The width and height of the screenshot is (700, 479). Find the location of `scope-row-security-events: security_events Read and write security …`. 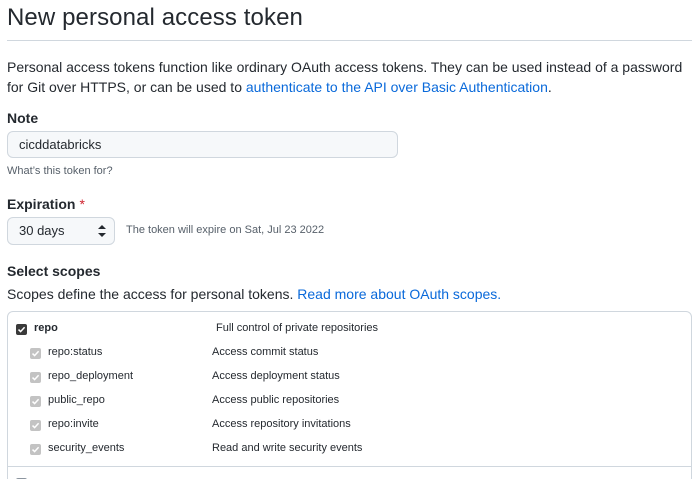

scope-row-security-events: security_events Read and write security … is located at coordinates (349, 452).